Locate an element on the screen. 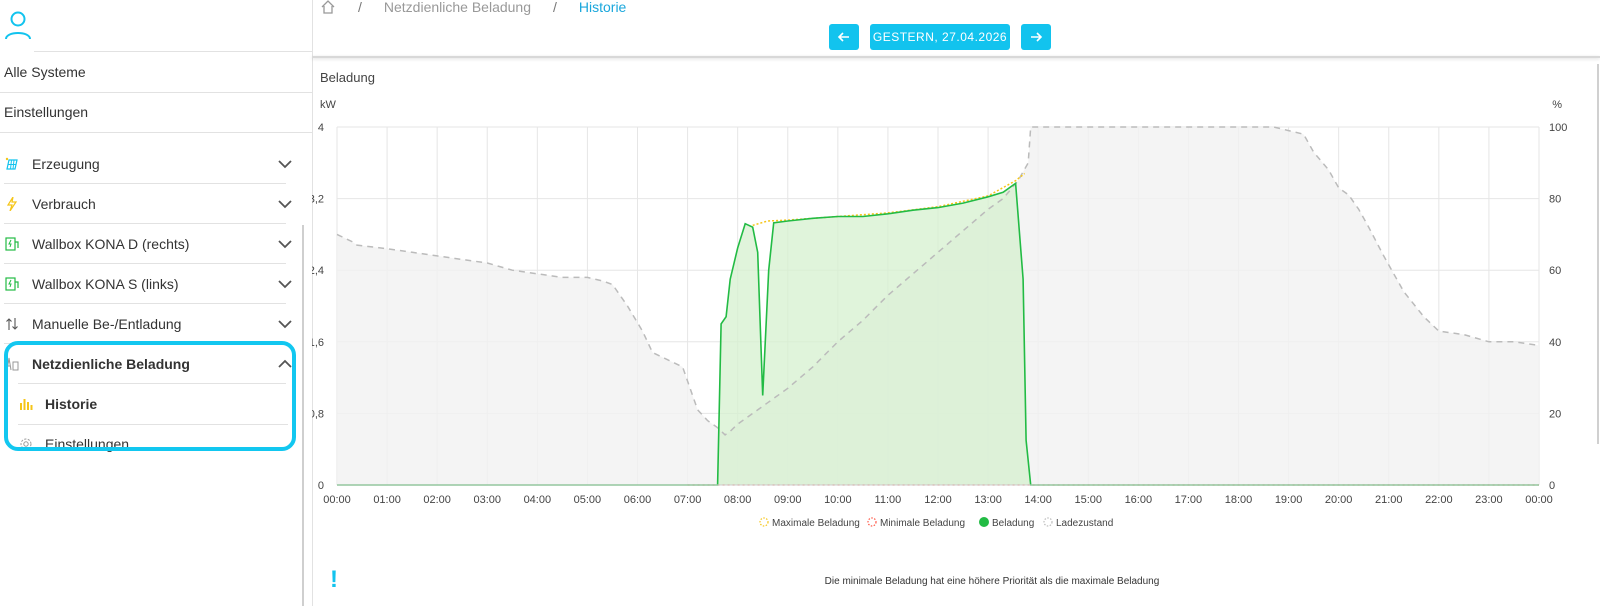 The image size is (1600, 606). header-divider is located at coordinates (956, 57).